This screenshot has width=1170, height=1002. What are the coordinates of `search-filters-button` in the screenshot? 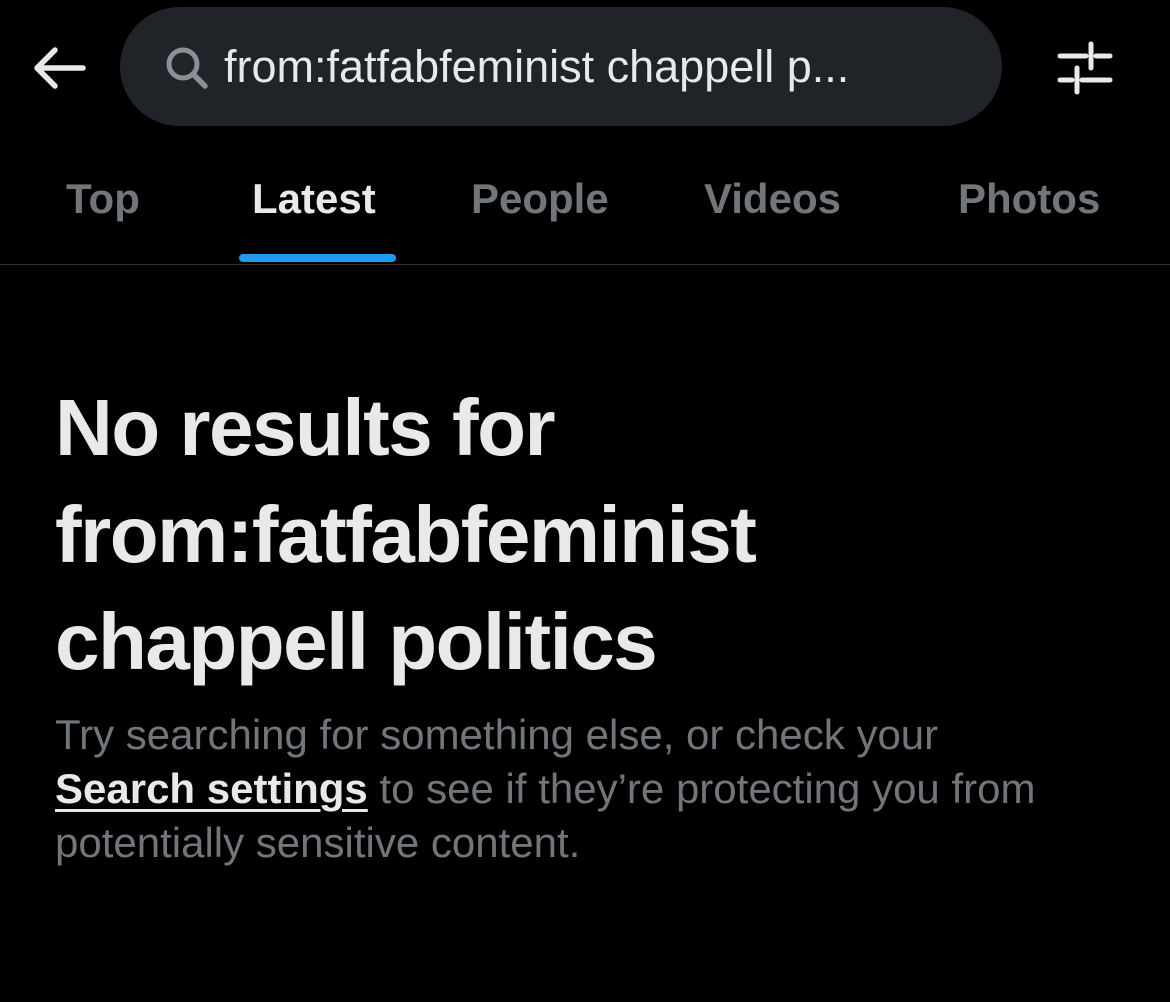 It's located at (1085, 68).